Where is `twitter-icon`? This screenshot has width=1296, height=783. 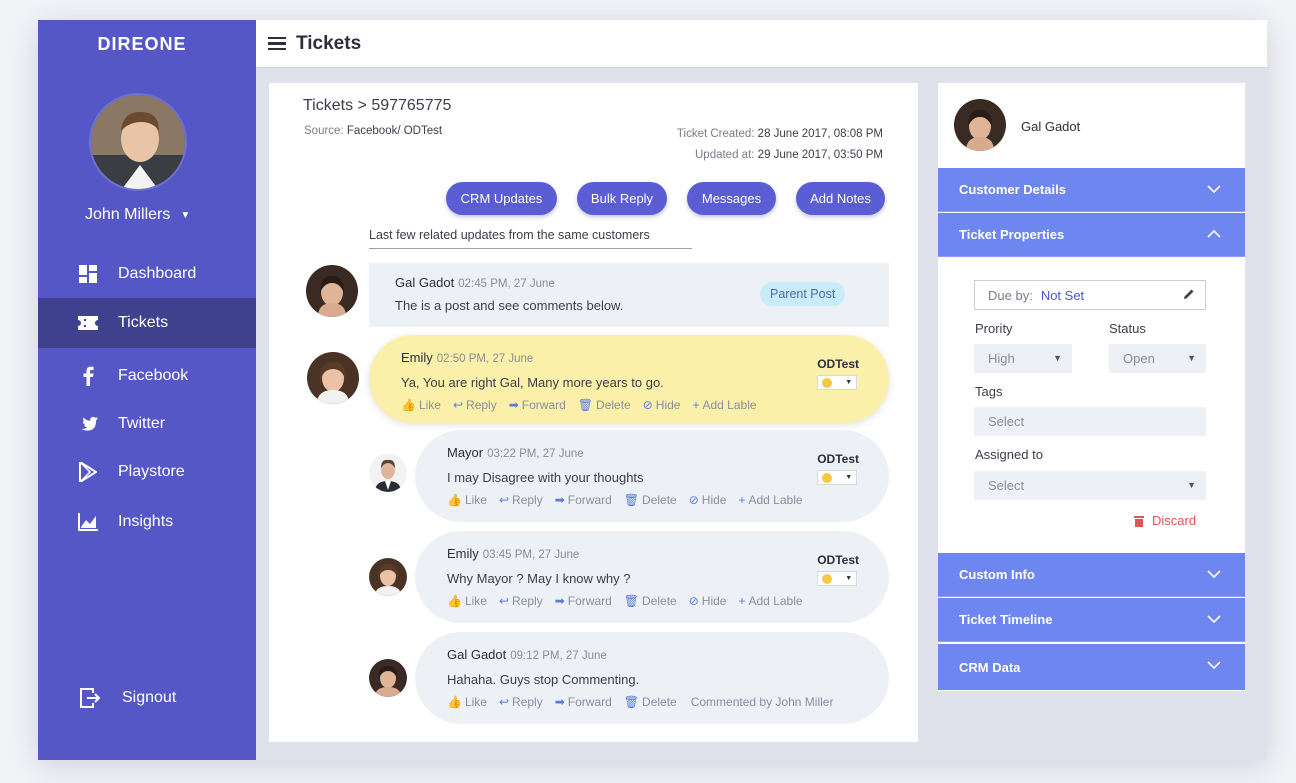
twitter-icon is located at coordinates (88, 424).